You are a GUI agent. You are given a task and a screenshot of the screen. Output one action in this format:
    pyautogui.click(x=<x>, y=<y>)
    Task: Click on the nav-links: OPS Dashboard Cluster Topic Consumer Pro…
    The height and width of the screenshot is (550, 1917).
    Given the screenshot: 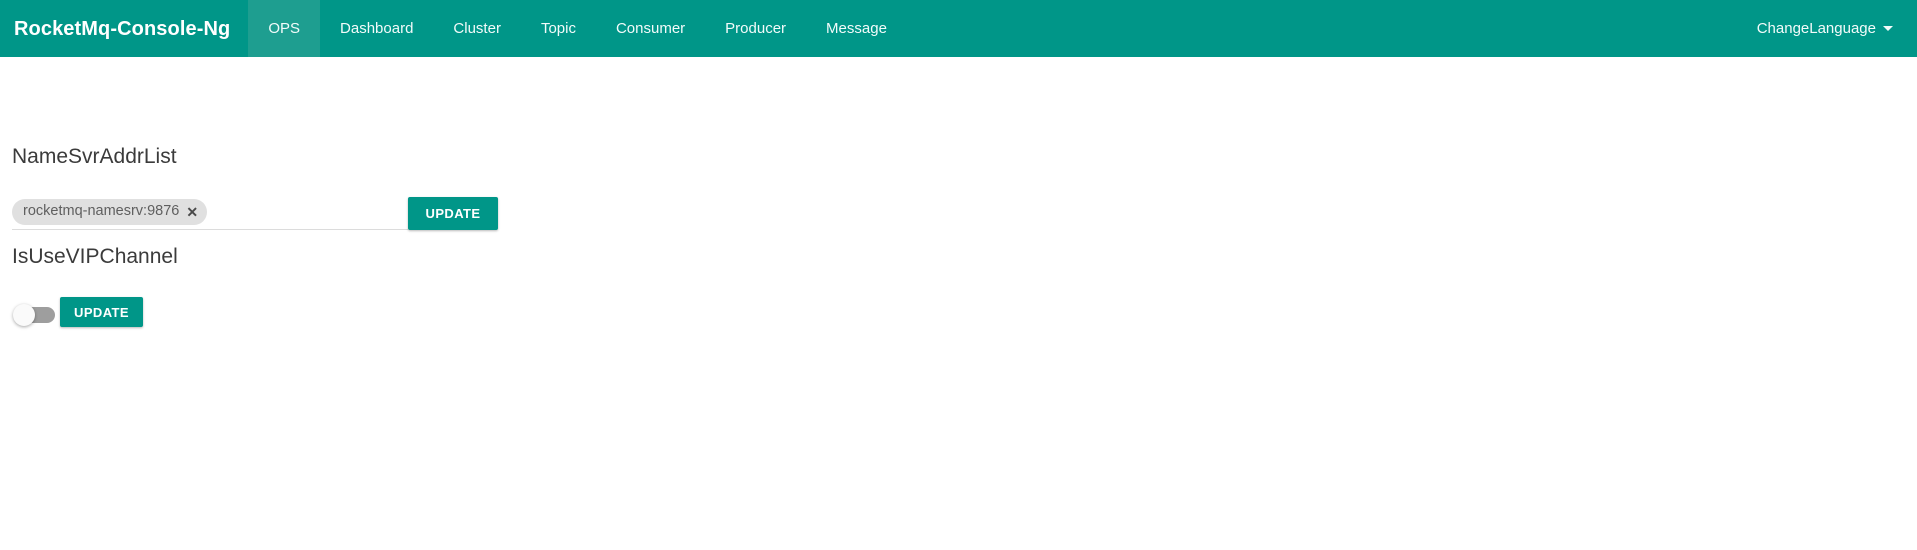 What is the action you would take?
    pyautogui.click(x=577, y=28)
    